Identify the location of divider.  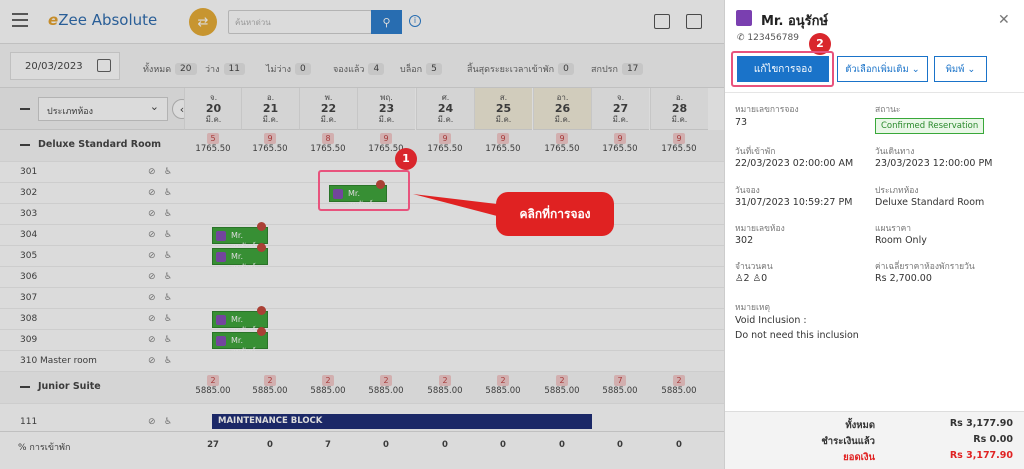
(874, 92).